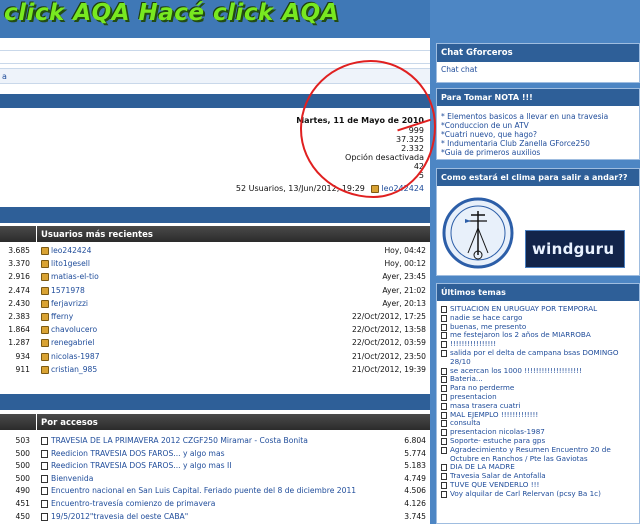 Image resolution: width=640 pixels, height=524 pixels. What do you see at coordinates (71, 250) in the screenshot?
I see `recent-user-link: leo242424` at bounding box center [71, 250].